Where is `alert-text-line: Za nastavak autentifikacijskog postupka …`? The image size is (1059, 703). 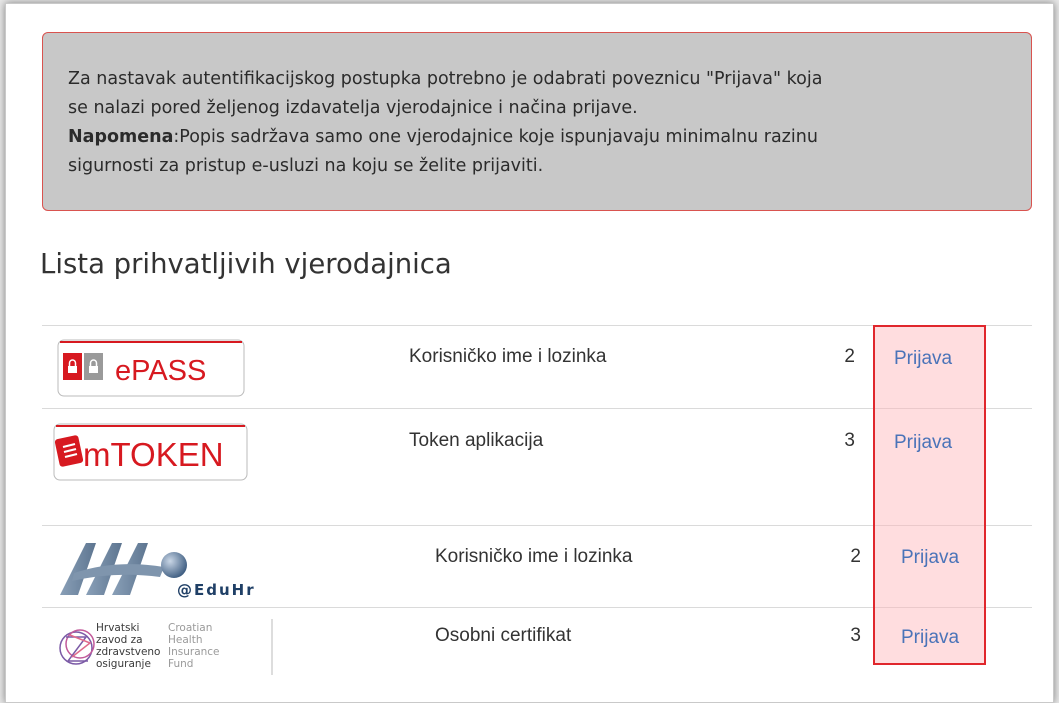
alert-text-line: Za nastavak autentifikacijskog postupka … is located at coordinates (445, 79).